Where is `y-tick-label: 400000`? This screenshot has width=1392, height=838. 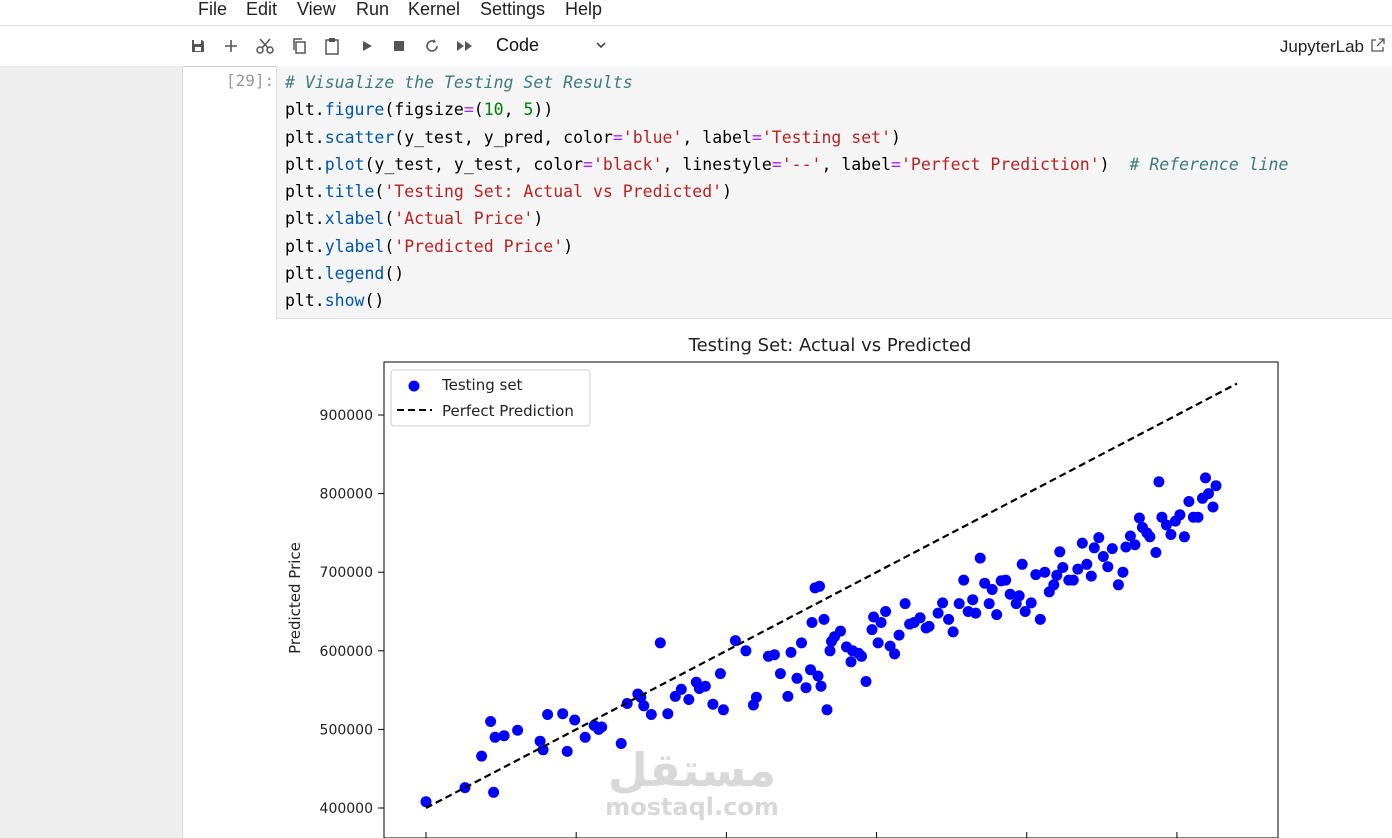 y-tick-label: 400000 is located at coordinates (346, 809).